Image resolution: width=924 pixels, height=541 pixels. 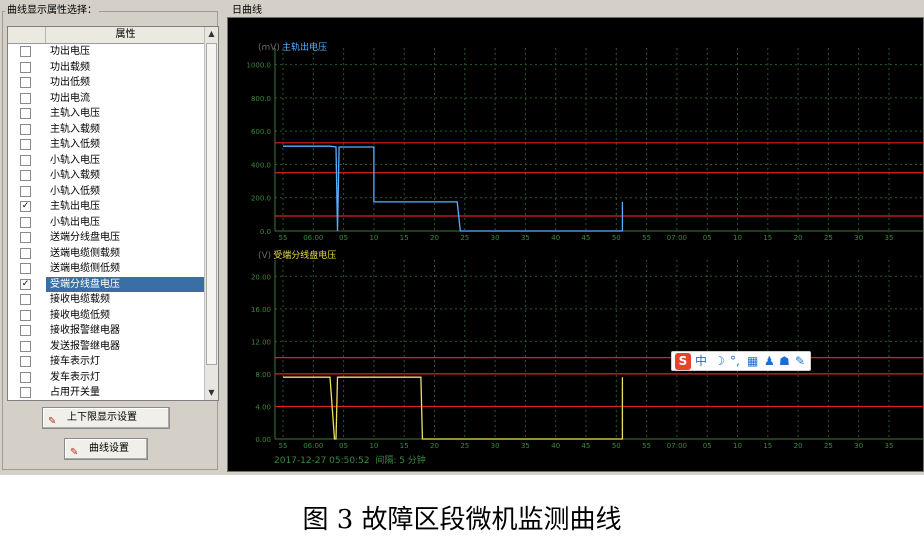 What do you see at coordinates (767, 446) in the screenshot?
I see `chart2-x-tick-label: 15` at bounding box center [767, 446].